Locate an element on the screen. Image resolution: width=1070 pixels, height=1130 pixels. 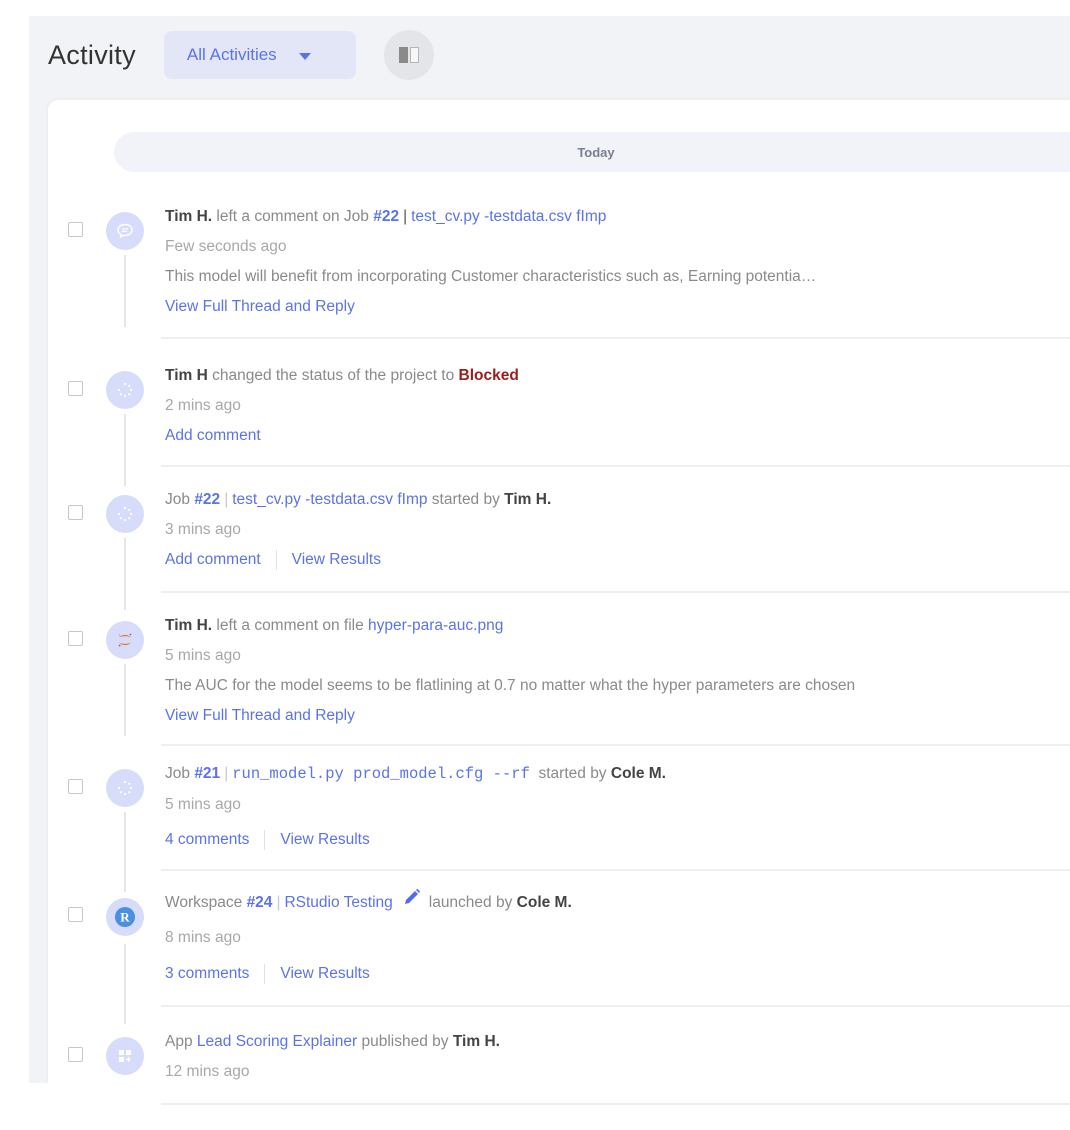
actor-name: Tim H is located at coordinates (186, 375).